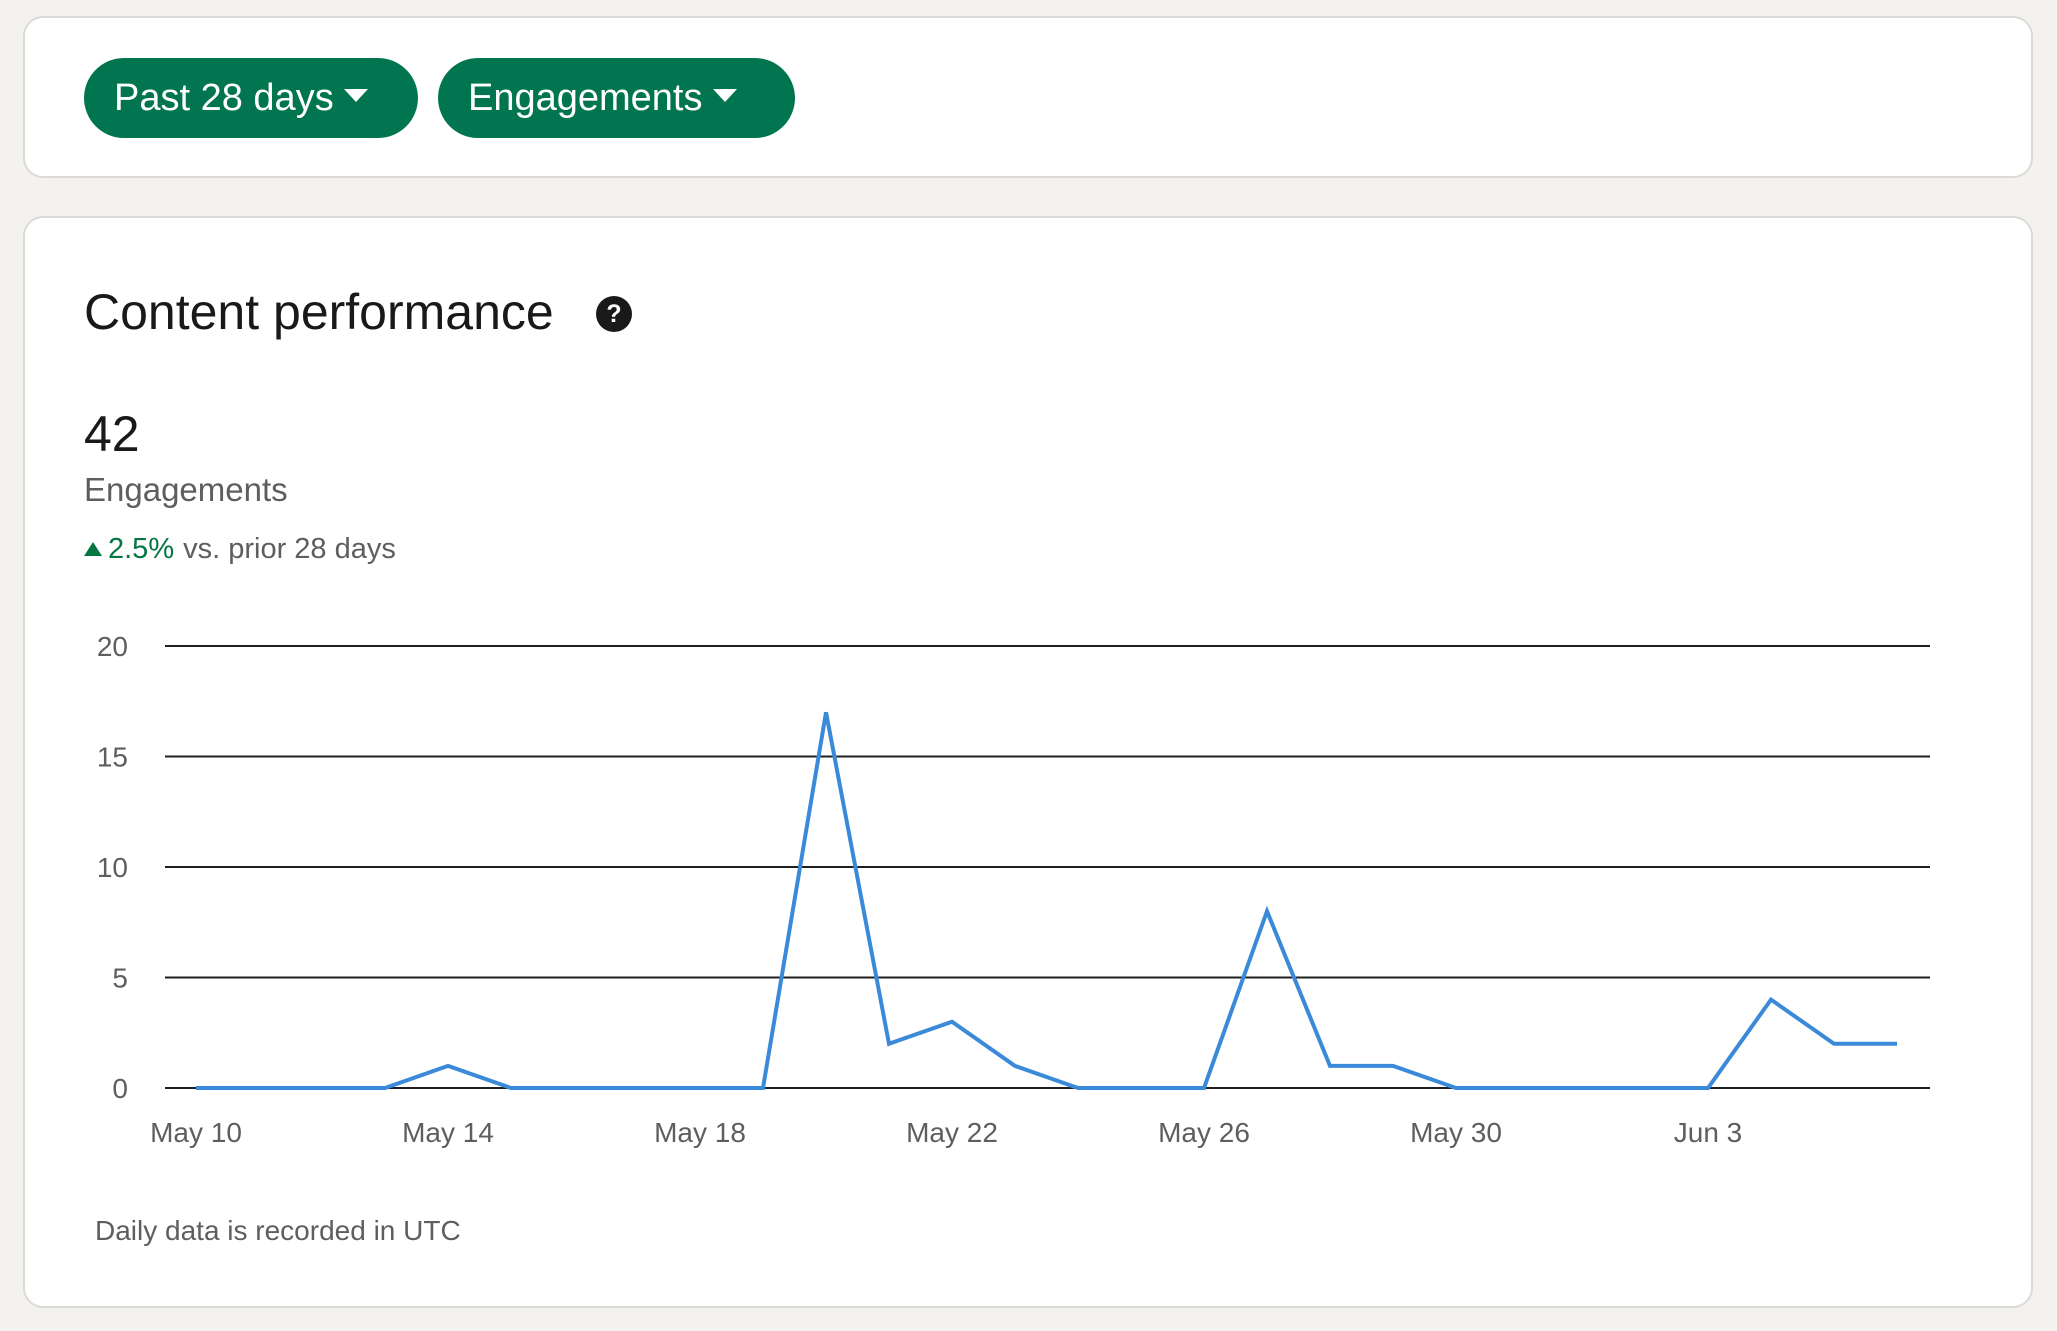 This screenshot has height=1331, width=2057. I want to click on x-tick-label: Jun 3, so click(1708, 1132).